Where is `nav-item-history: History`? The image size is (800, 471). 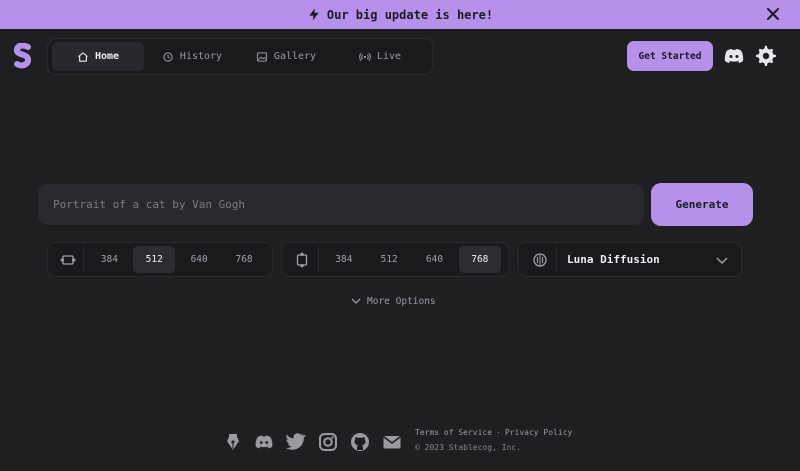
nav-item-history: History is located at coordinates (192, 56).